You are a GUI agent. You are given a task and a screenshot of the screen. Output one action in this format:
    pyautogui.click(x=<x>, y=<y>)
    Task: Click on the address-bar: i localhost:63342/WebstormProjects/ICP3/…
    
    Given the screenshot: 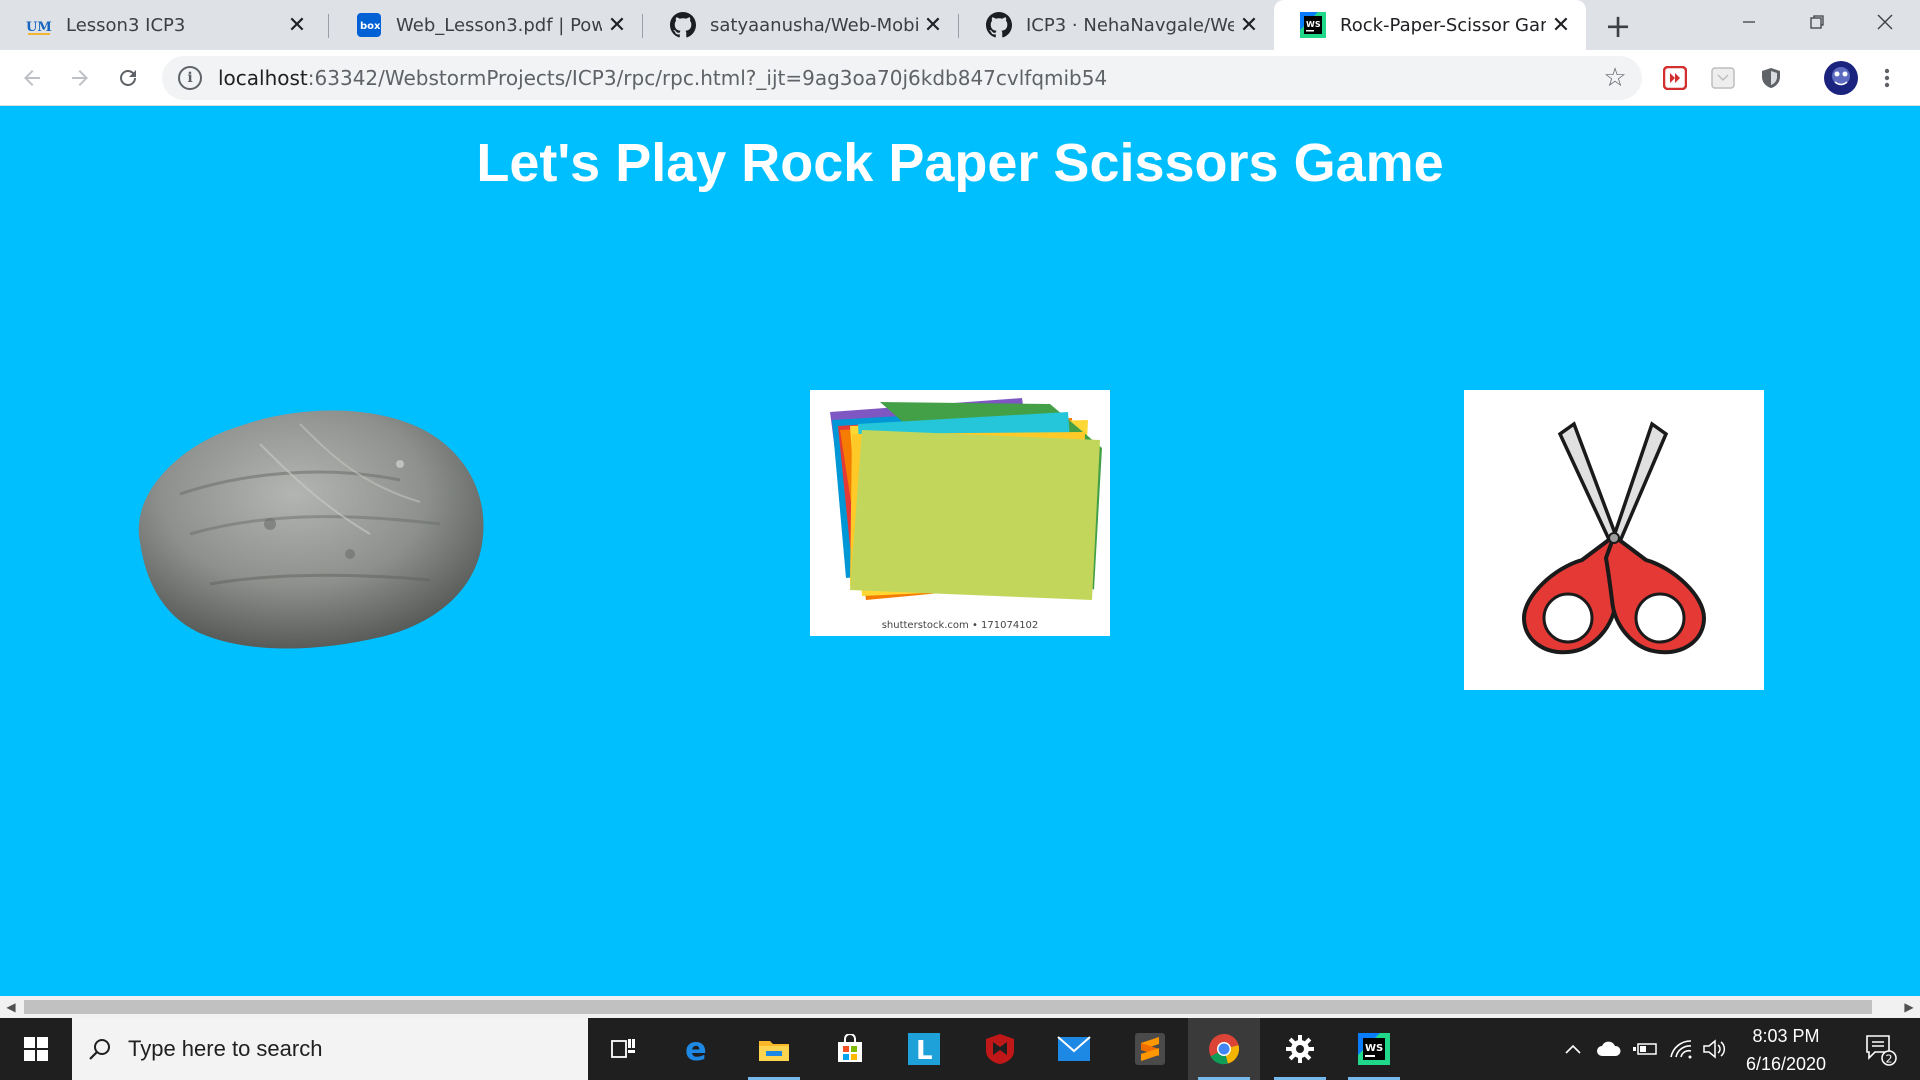 What is the action you would take?
    pyautogui.click(x=902, y=78)
    